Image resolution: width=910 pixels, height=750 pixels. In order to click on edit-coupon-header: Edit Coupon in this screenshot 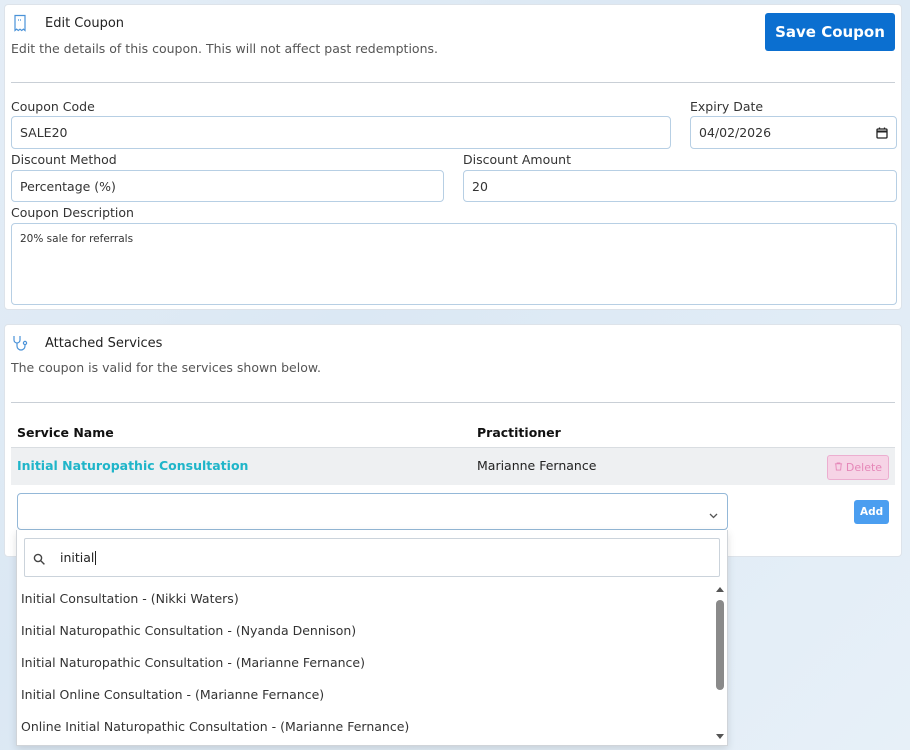, I will do `click(67, 23)`.